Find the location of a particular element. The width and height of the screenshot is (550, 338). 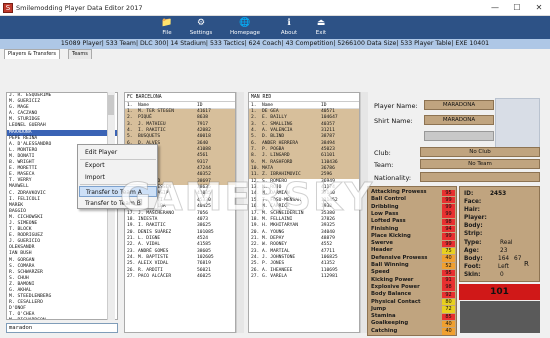

club-field: No Club is located at coordinates (480, 152).